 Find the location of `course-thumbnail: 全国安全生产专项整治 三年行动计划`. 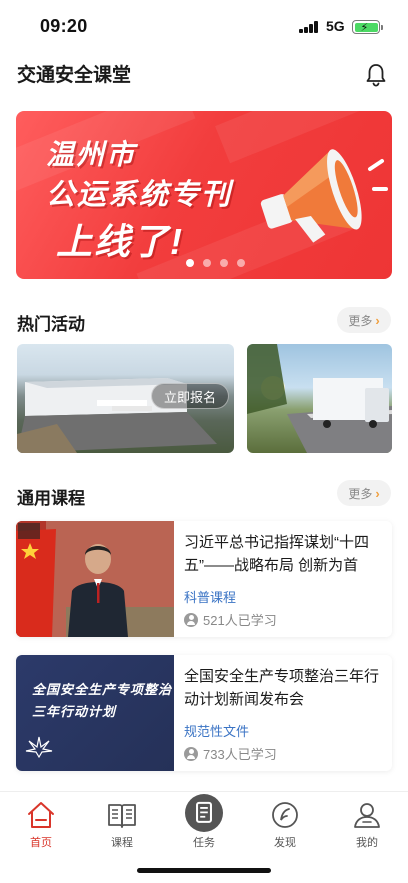

course-thumbnail: 全国安全生产专项整治 三年行动计划 is located at coordinates (95, 713).